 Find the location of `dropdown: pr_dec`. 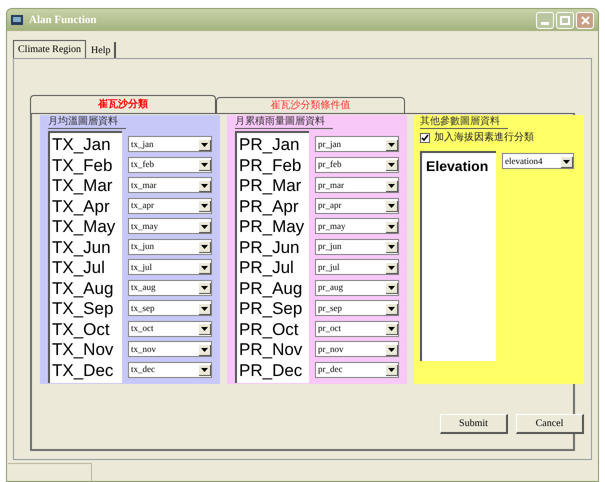

dropdown: pr_dec is located at coordinates (357, 370).